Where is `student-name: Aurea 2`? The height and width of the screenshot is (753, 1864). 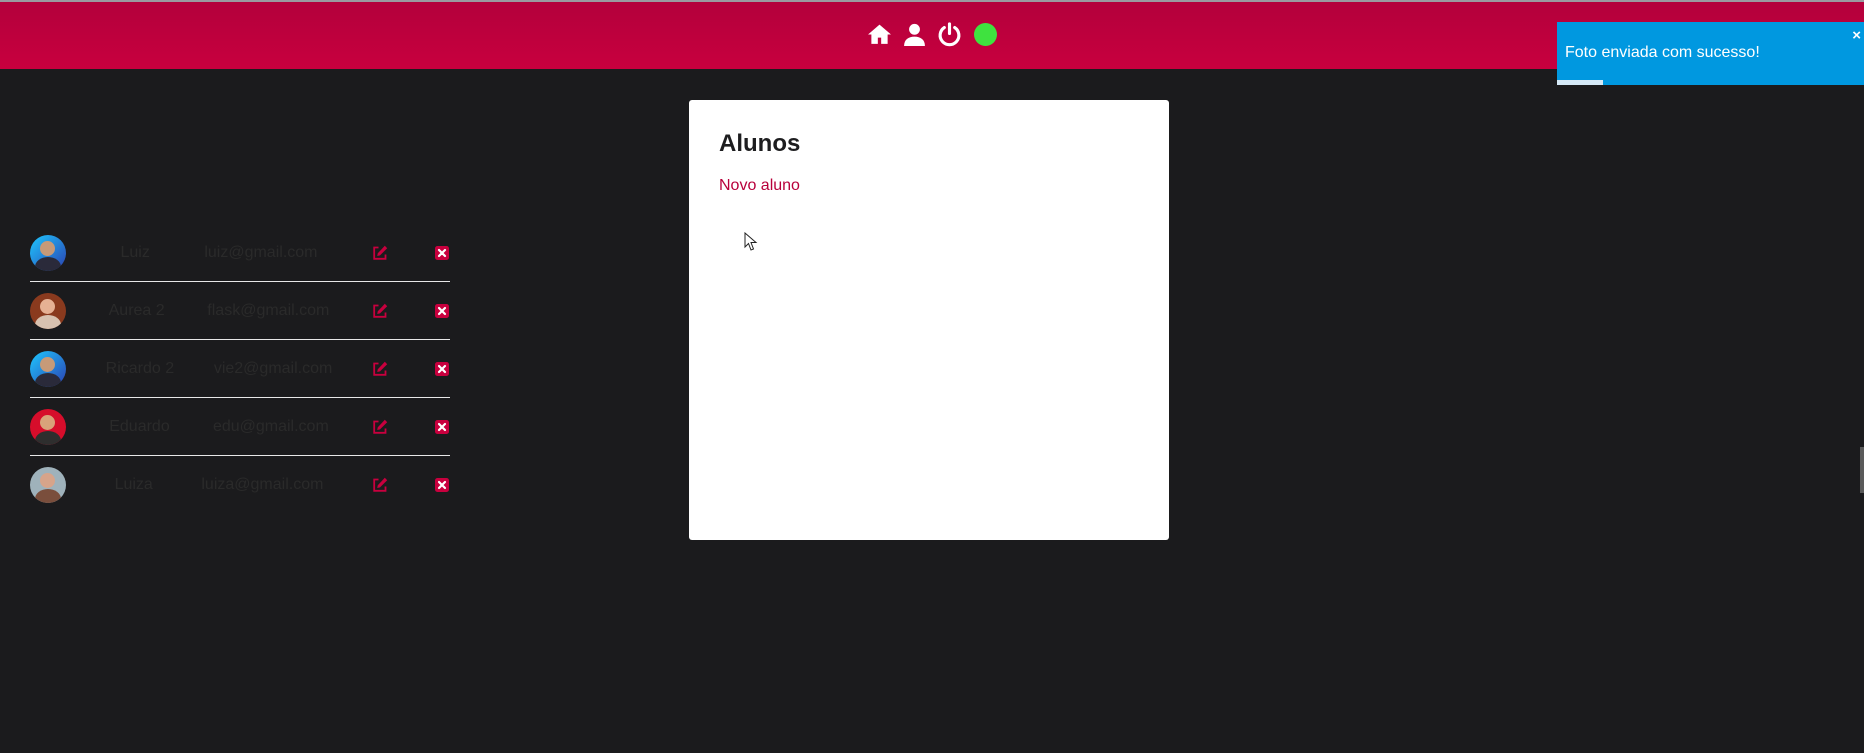
student-name: Aurea 2 is located at coordinates (136, 310).